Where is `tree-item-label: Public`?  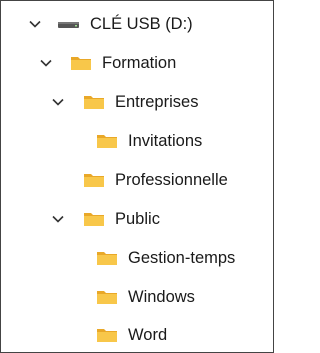
tree-item-label: Public is located at coordinates (137, 219).